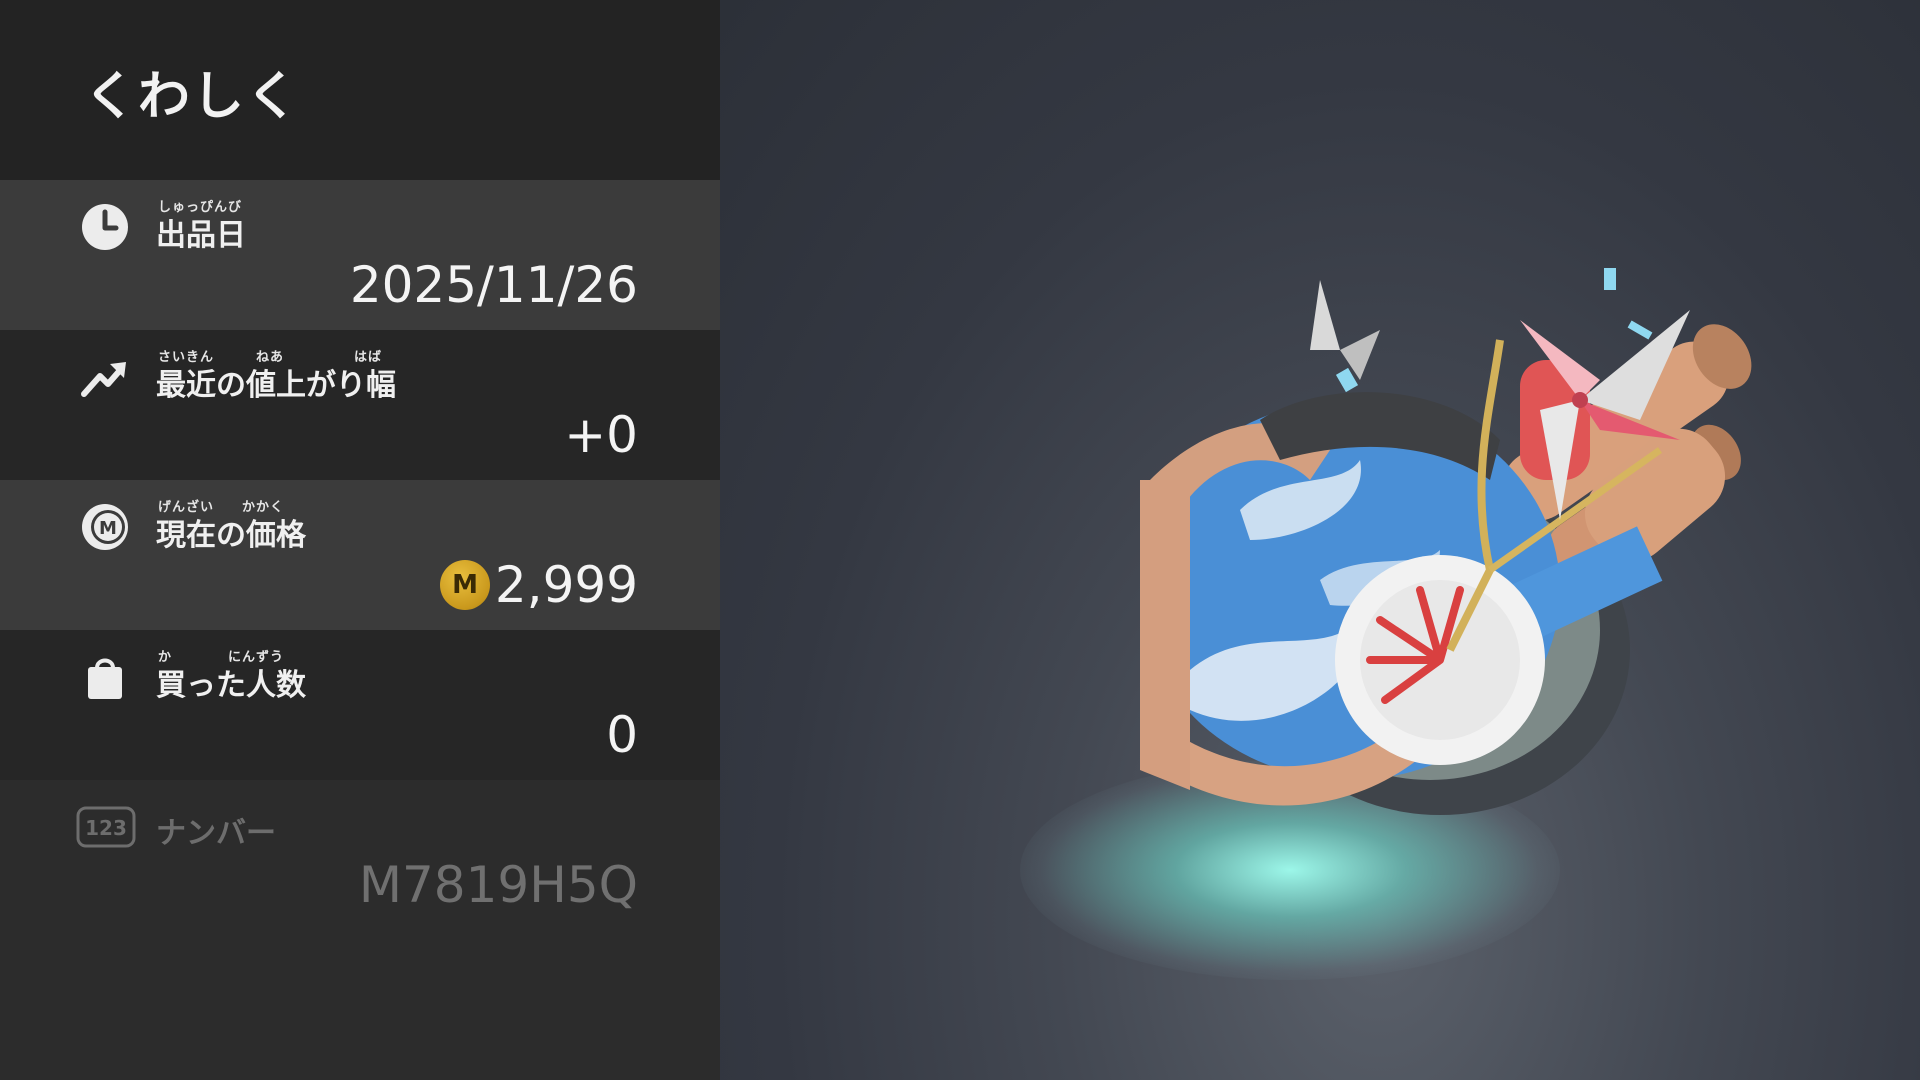 The width and height of the screenshot is (1920, 1080). I want to click on buyers-row: か にんずう 買った人数 0, so click(360, 705).